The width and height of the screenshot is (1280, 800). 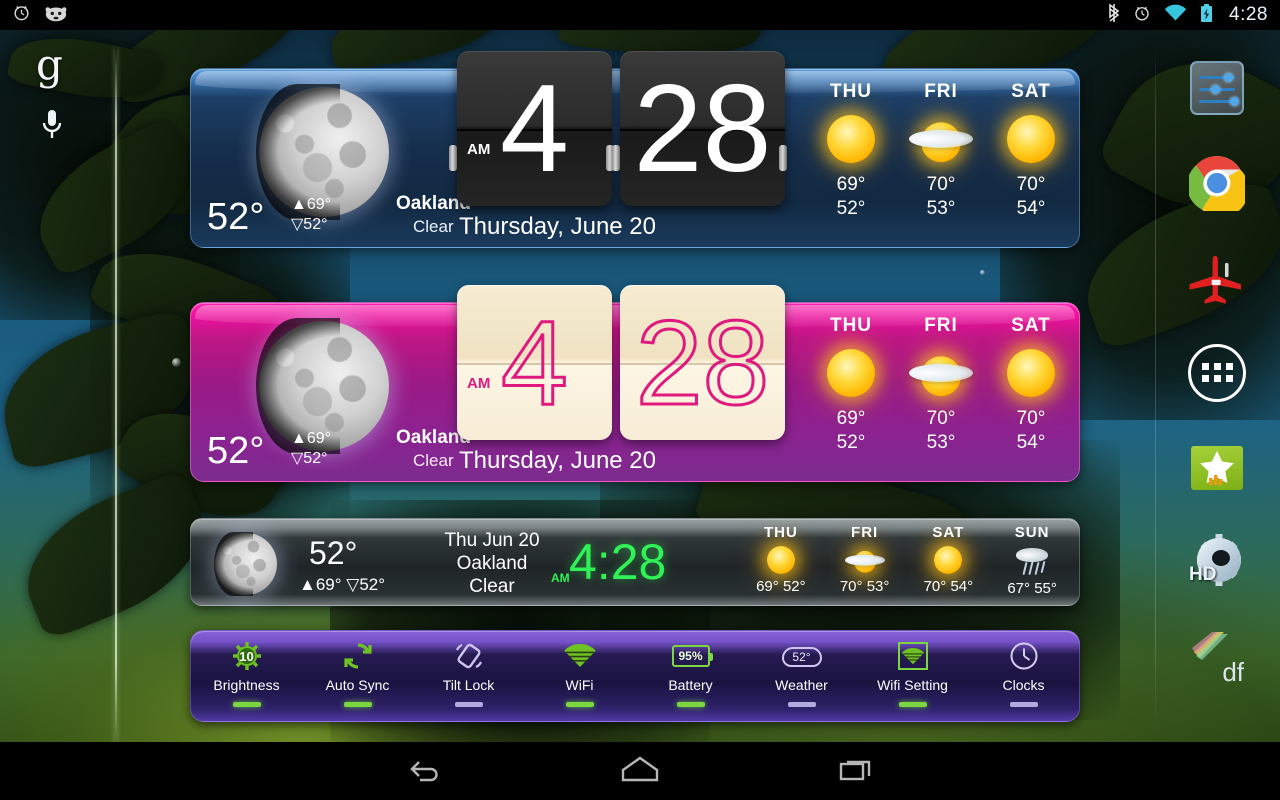 I want to click on navigation-bar, so click(x=640, y=771).